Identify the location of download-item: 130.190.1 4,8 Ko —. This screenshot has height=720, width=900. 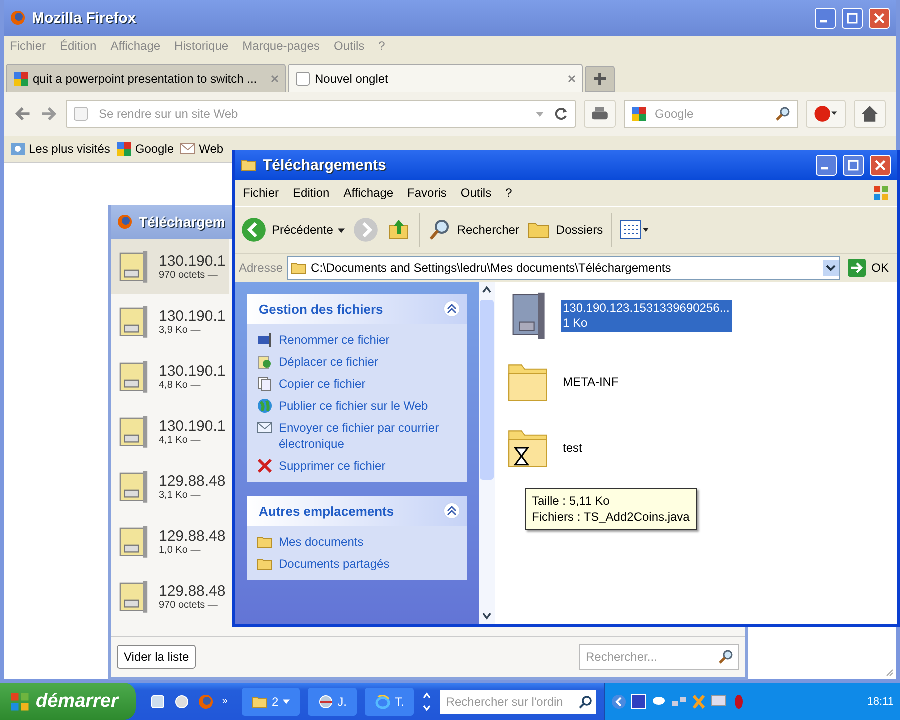
(170, 376).